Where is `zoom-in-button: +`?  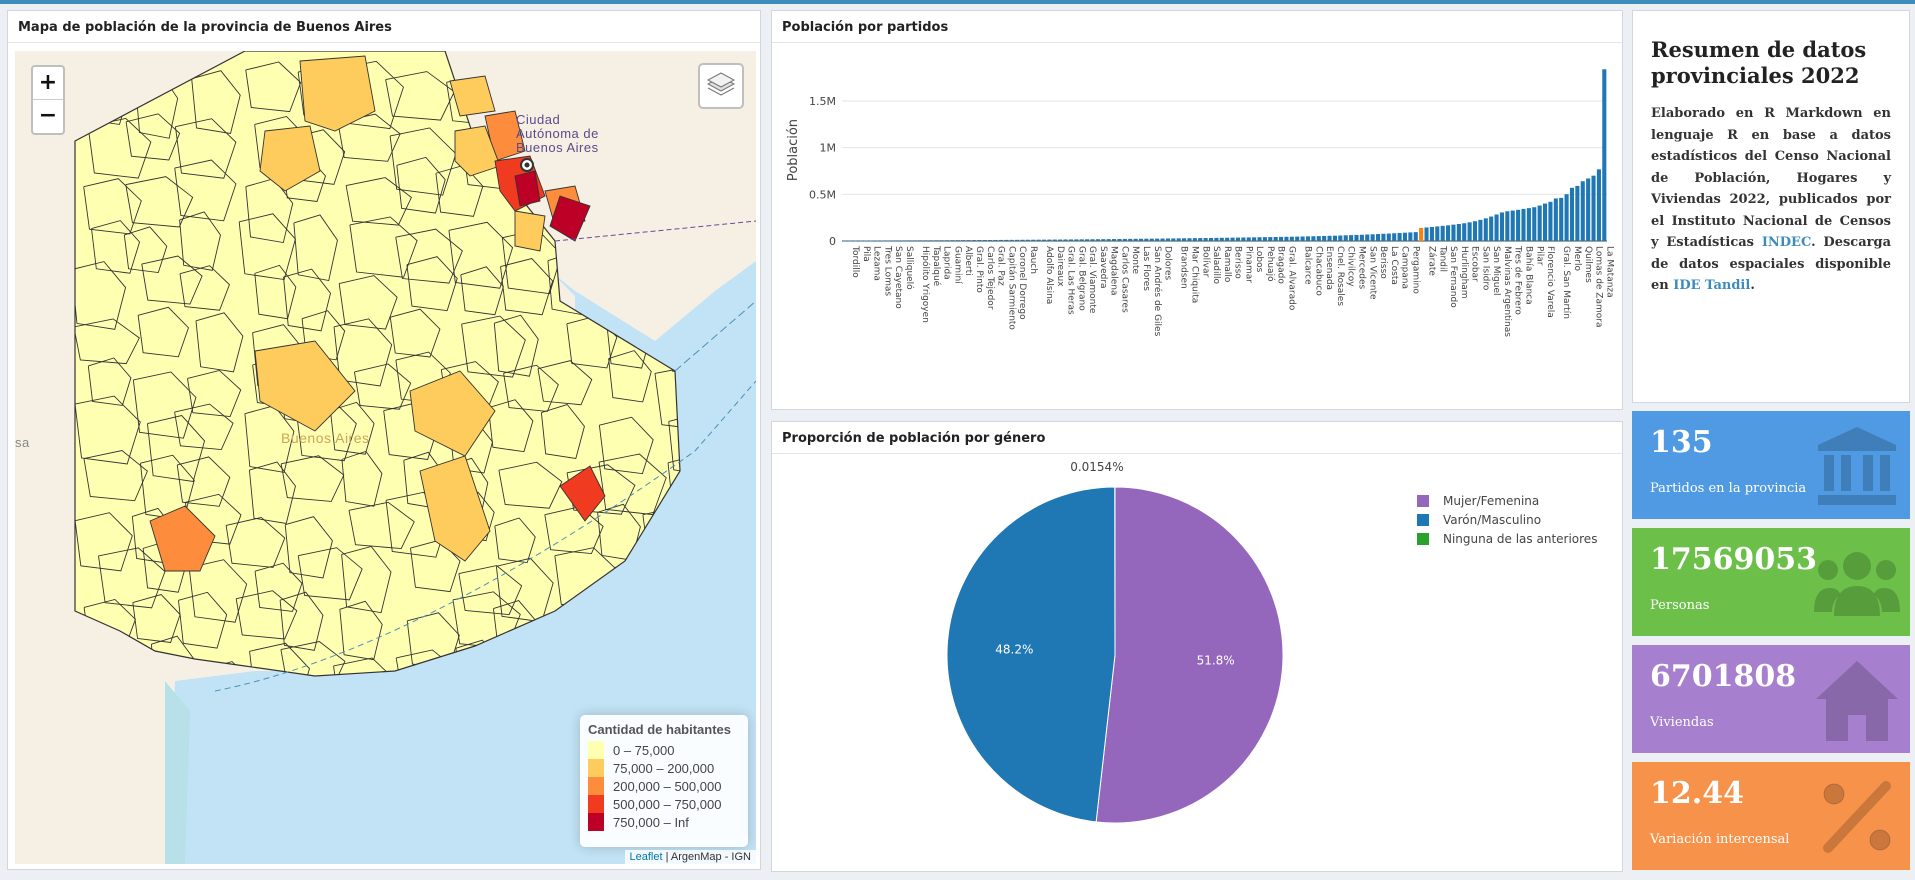
zoom-in-button: + is located at coordinates (48, 83).